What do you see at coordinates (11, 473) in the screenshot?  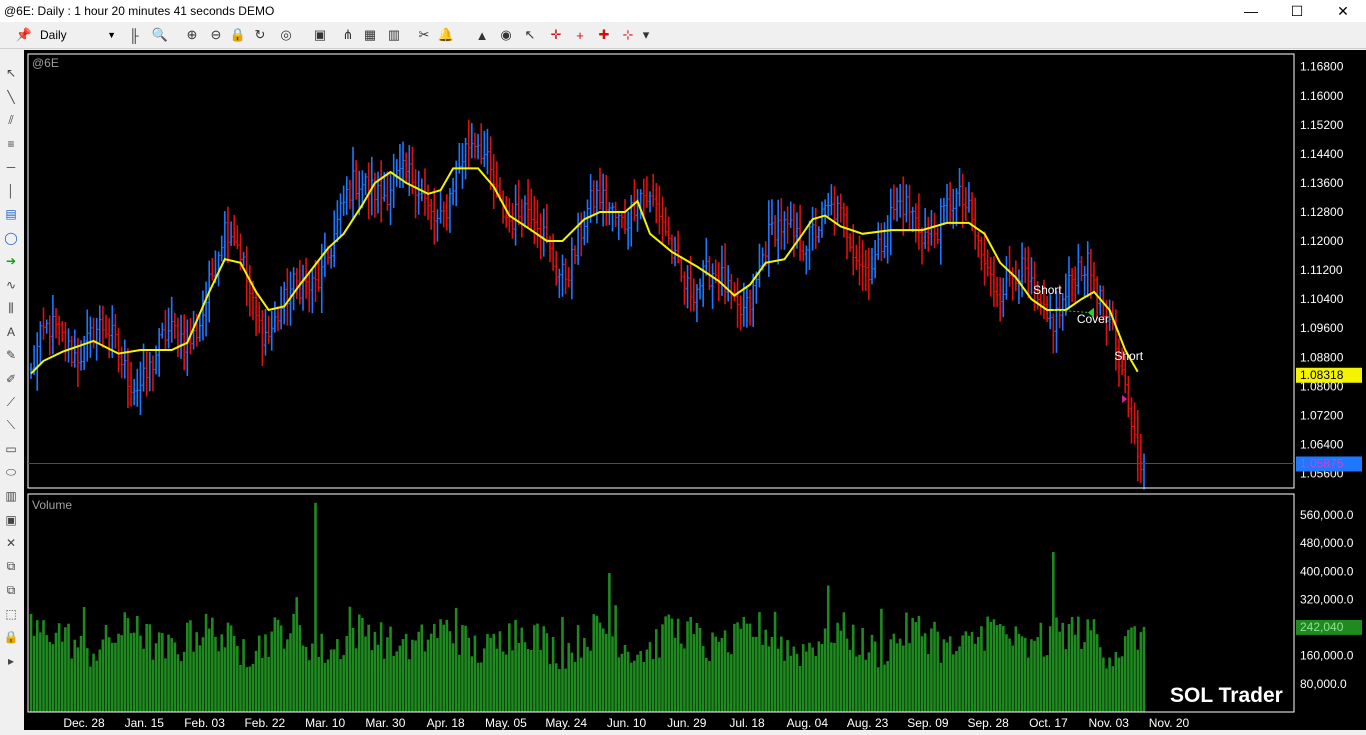 I see `ellipse-tool-icon: ⬭` at bounding box center [11, 473].